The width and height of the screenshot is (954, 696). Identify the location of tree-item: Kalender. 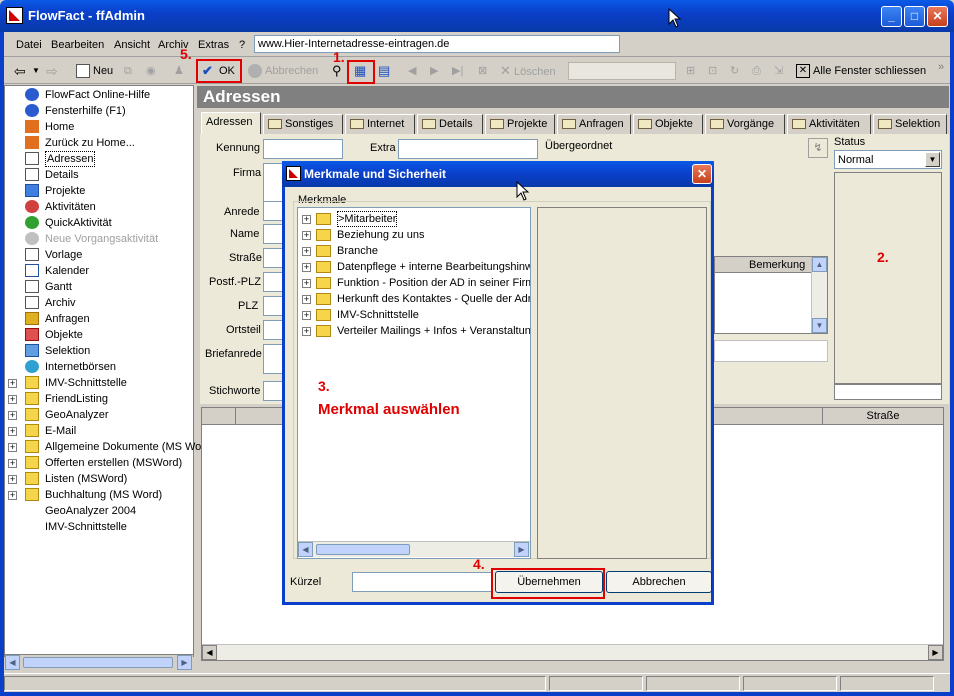
(99, 271).